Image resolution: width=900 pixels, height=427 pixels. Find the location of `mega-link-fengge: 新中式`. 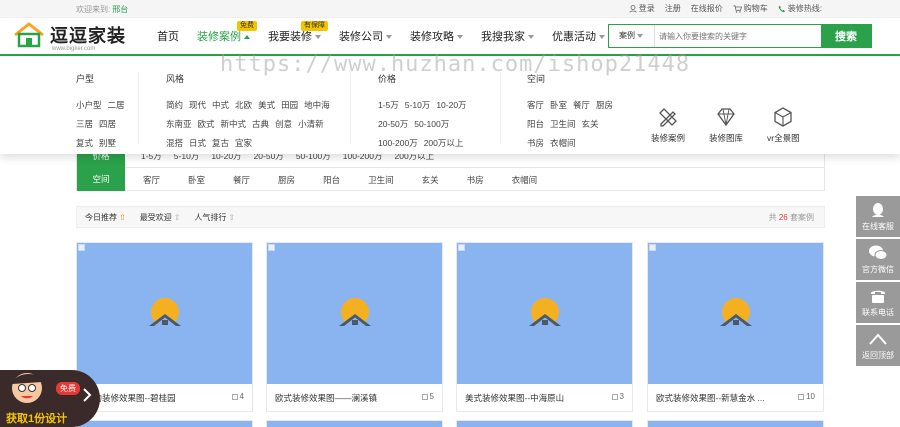

mega-link-fengge: 新中式 is located at coordinates (234, 124).